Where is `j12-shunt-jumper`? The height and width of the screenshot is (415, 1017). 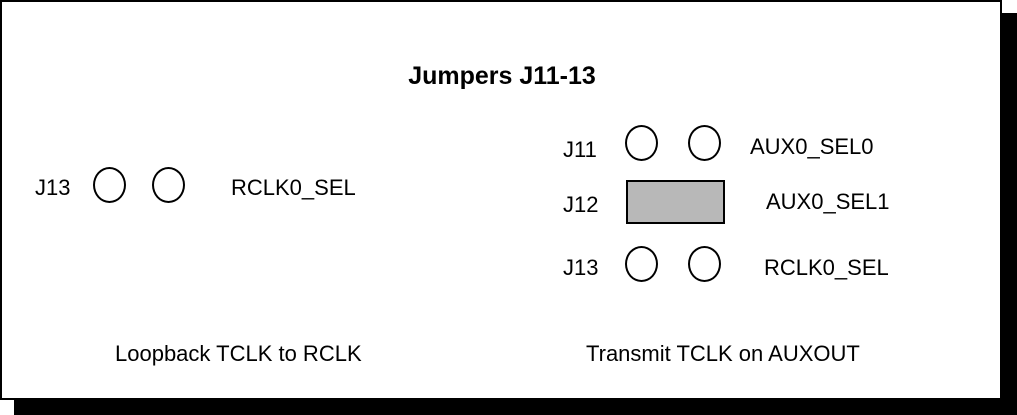 j12-shunt-jumper is located at coordinates (675, 202).